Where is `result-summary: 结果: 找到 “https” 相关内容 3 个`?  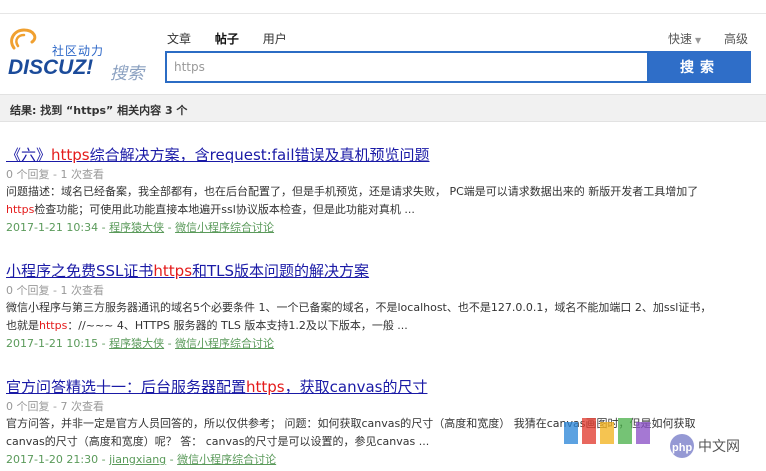
result-summary: 结果: 找到 “https” 相关内容 3 个 is located at coordinates (99, 110).